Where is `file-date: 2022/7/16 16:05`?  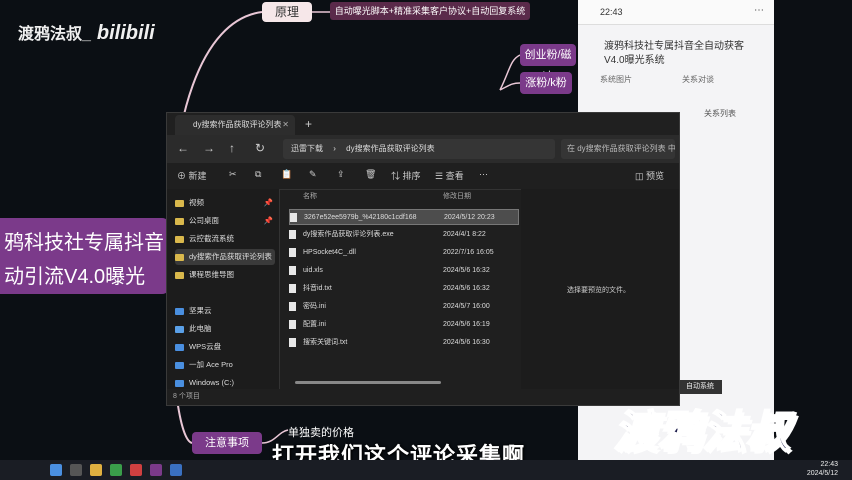 file-date: 2022/7/16 16:05 is located at coordinates (468, 252).